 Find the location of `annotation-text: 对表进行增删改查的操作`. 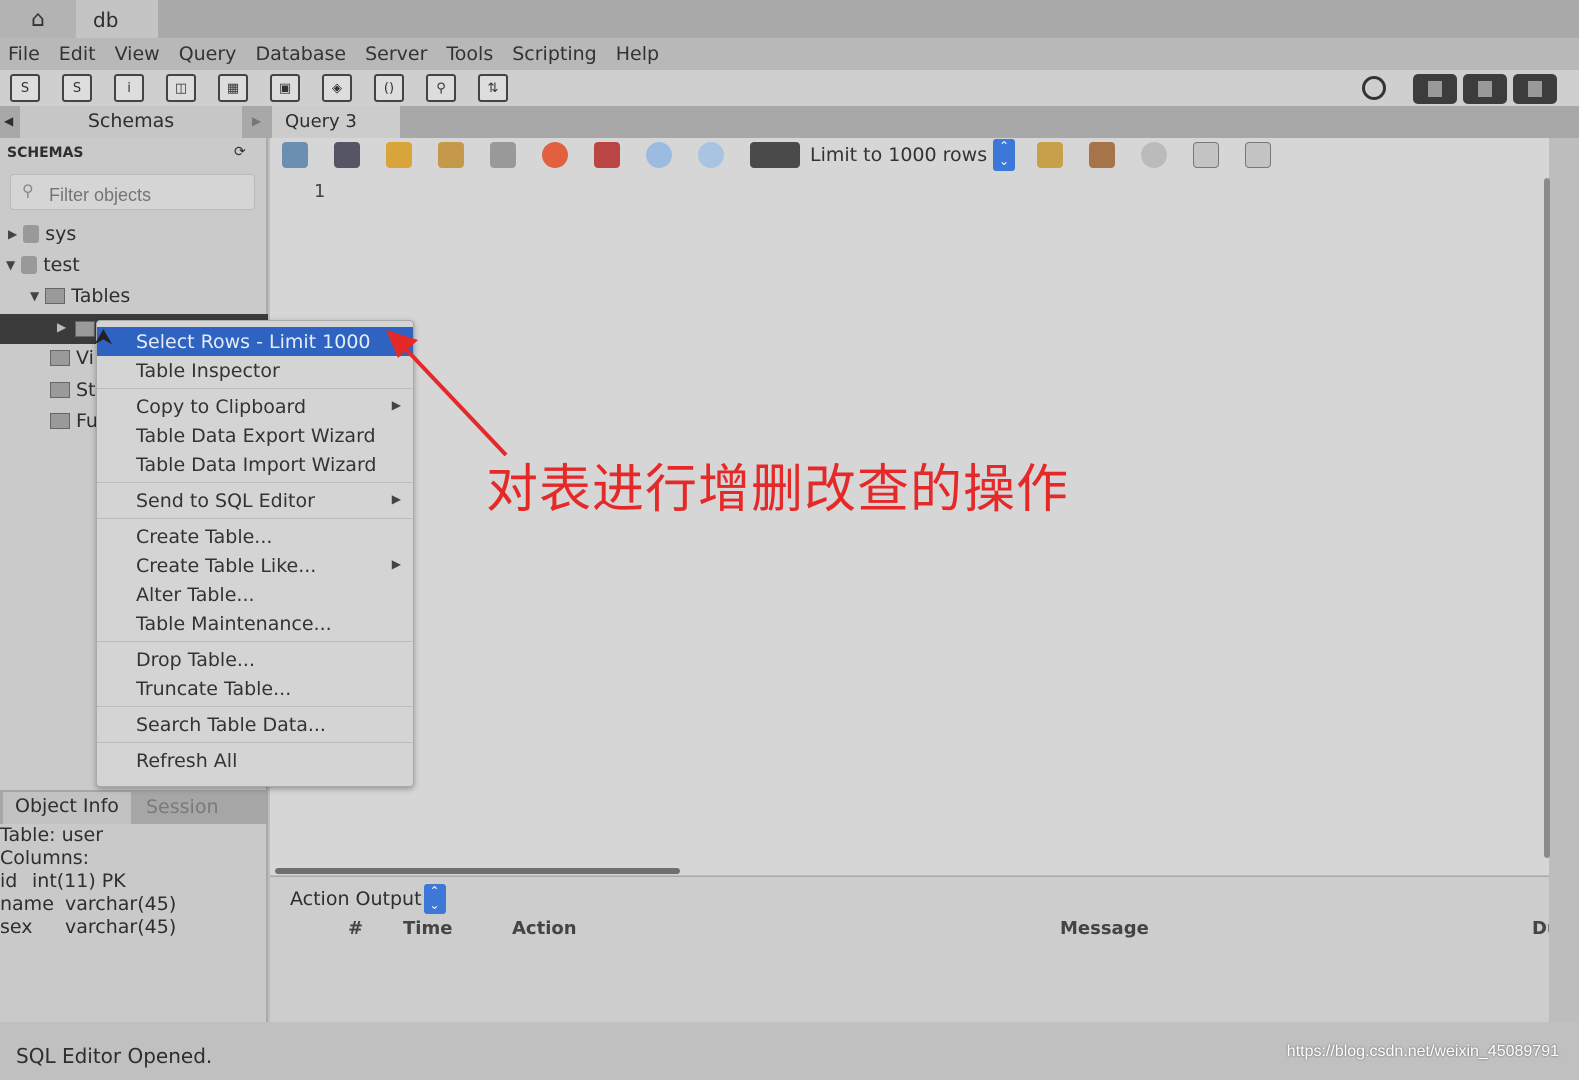

annotation-text: 对表进行增删改查的操作 is located at coordinates (778, 490).